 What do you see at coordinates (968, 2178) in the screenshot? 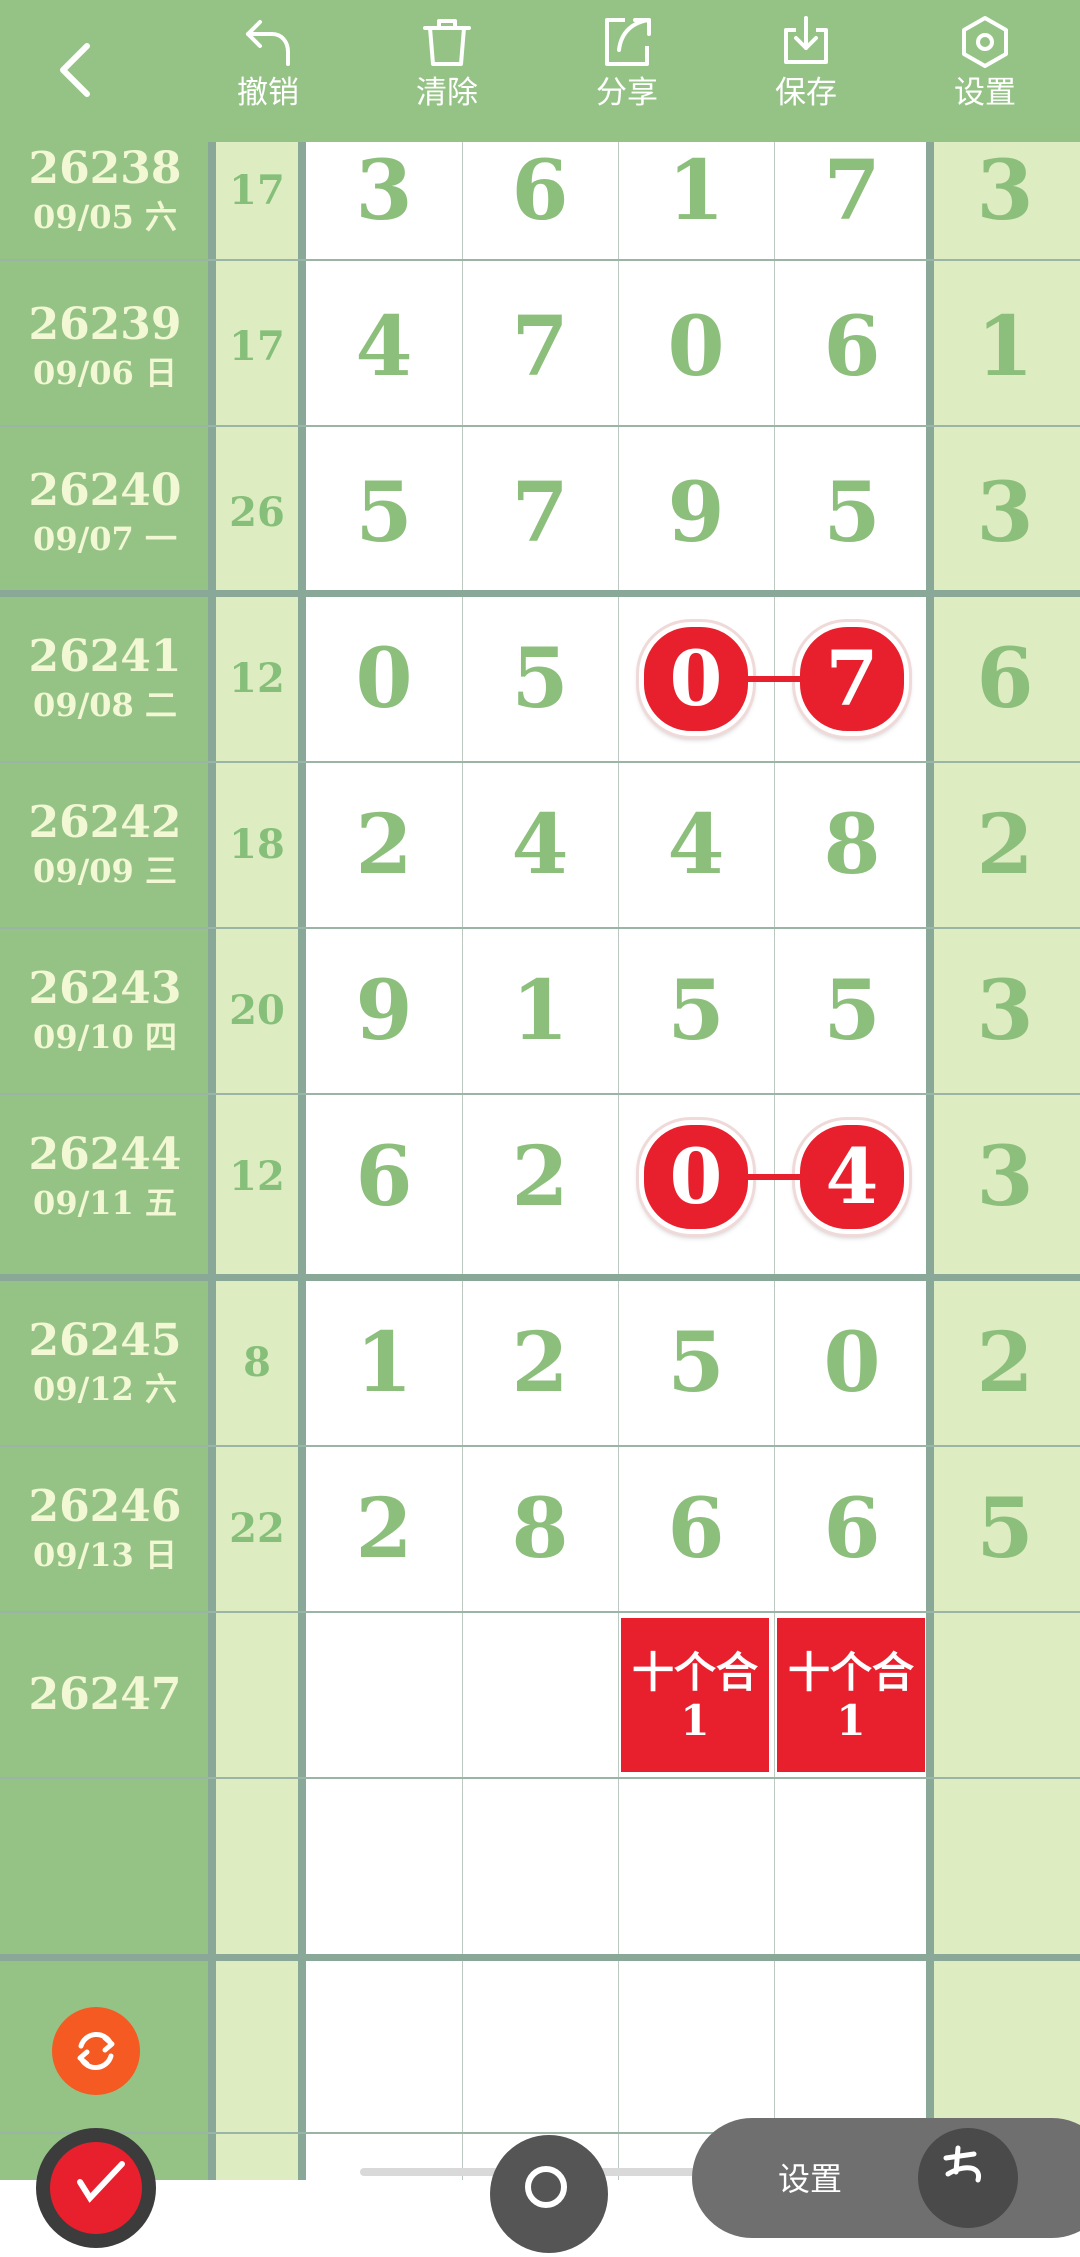
I see `handwriting-icon` at bounding box center [968, 2178].